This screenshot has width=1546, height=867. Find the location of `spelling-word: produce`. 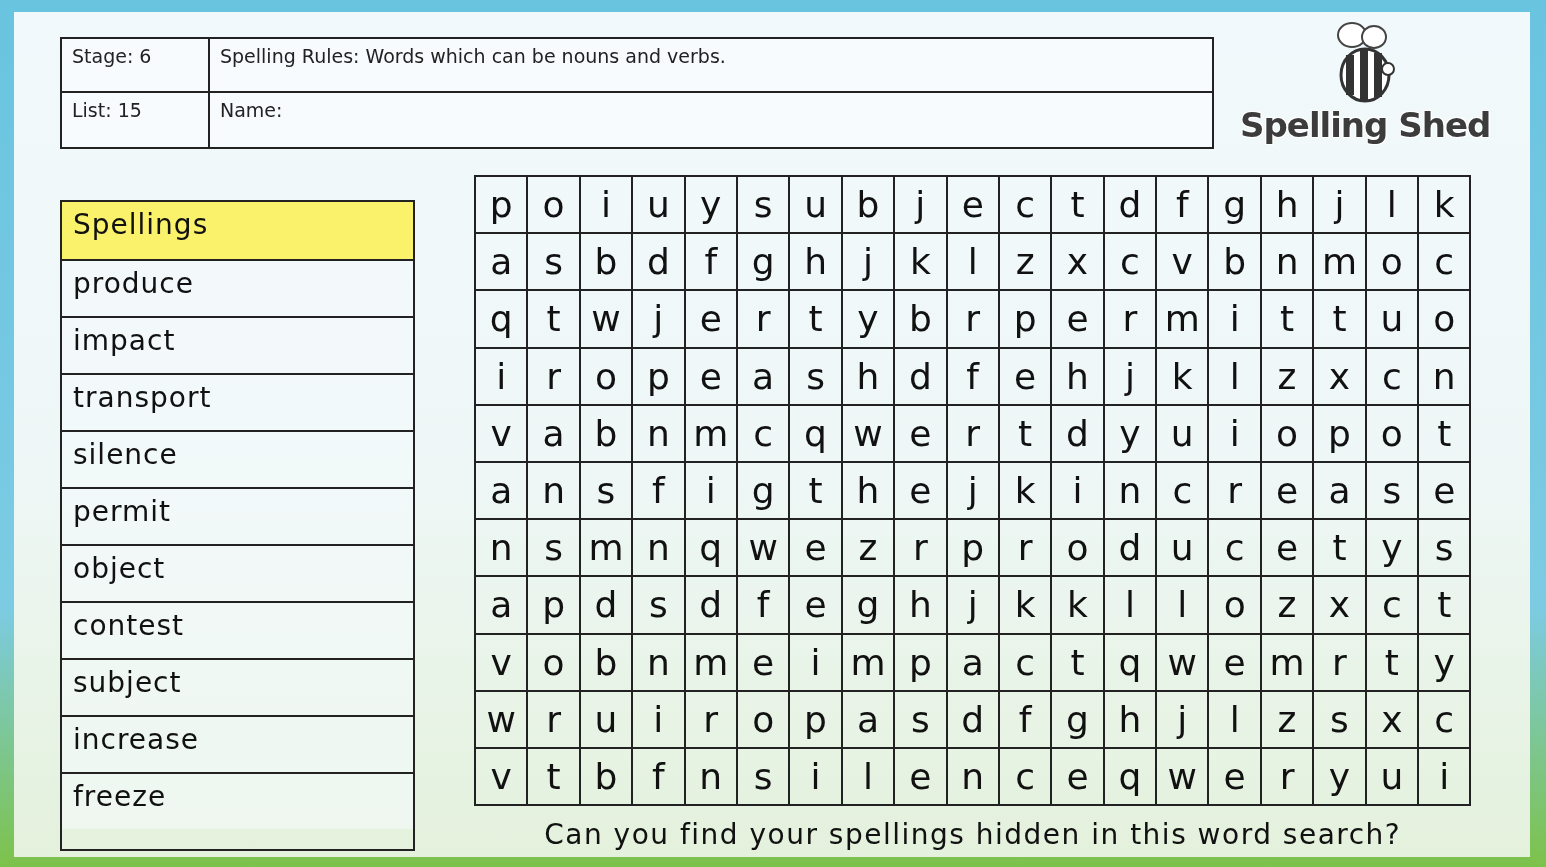

spelling-word: produce is located at coordinates (237, 287).